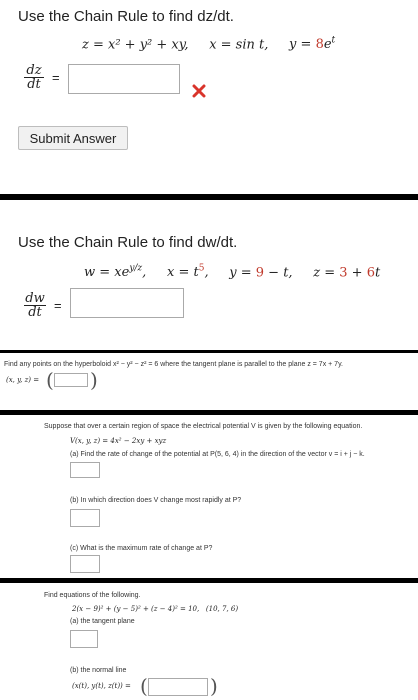 The height and width of the screenshot is (700, 418). Describe the element at coordinates (73, 138) in the screenshot. I see `submit-answer-button: Submit Answer` at that location.